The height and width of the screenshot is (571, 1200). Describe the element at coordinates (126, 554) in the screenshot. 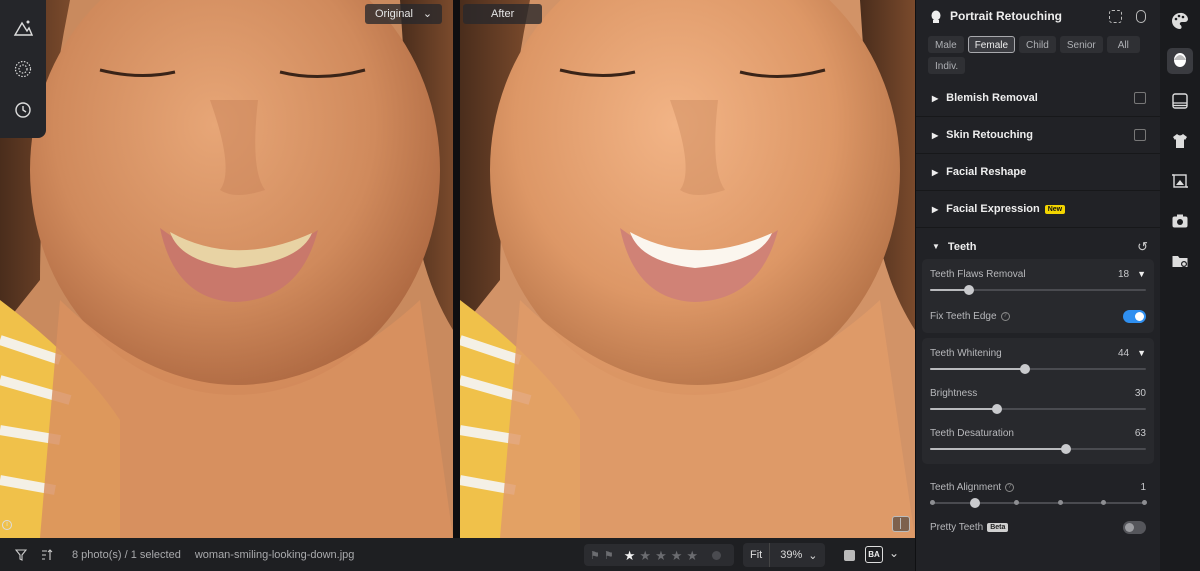

I see `photo-count: 8 photo(s) / 1 selected` at that location.